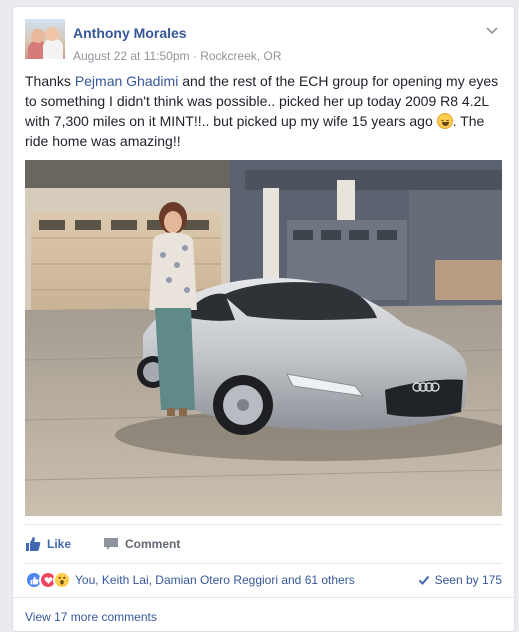  Describe the element at coordinates (130, 33) in the screenshot. I see `author-name: Anthony Morales` at that location.